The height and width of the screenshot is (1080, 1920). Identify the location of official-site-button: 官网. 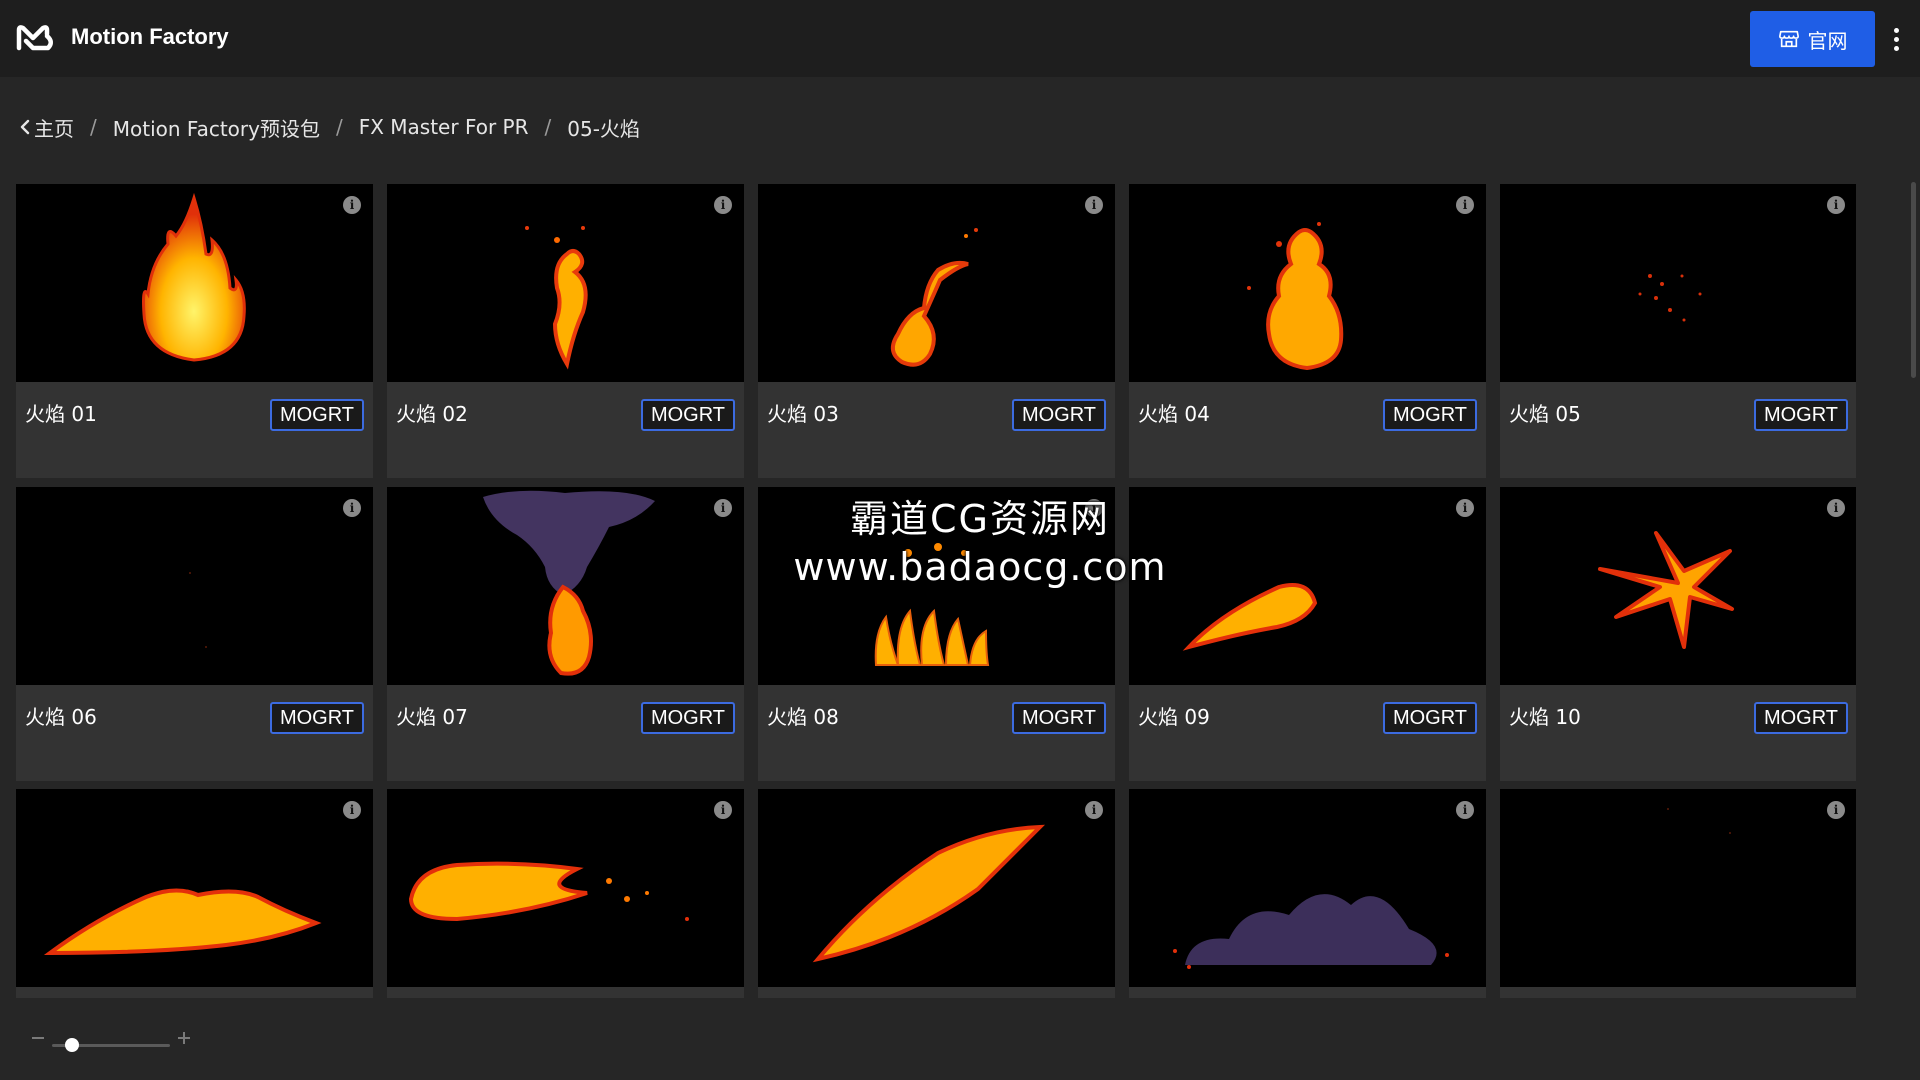
(1812, 39).